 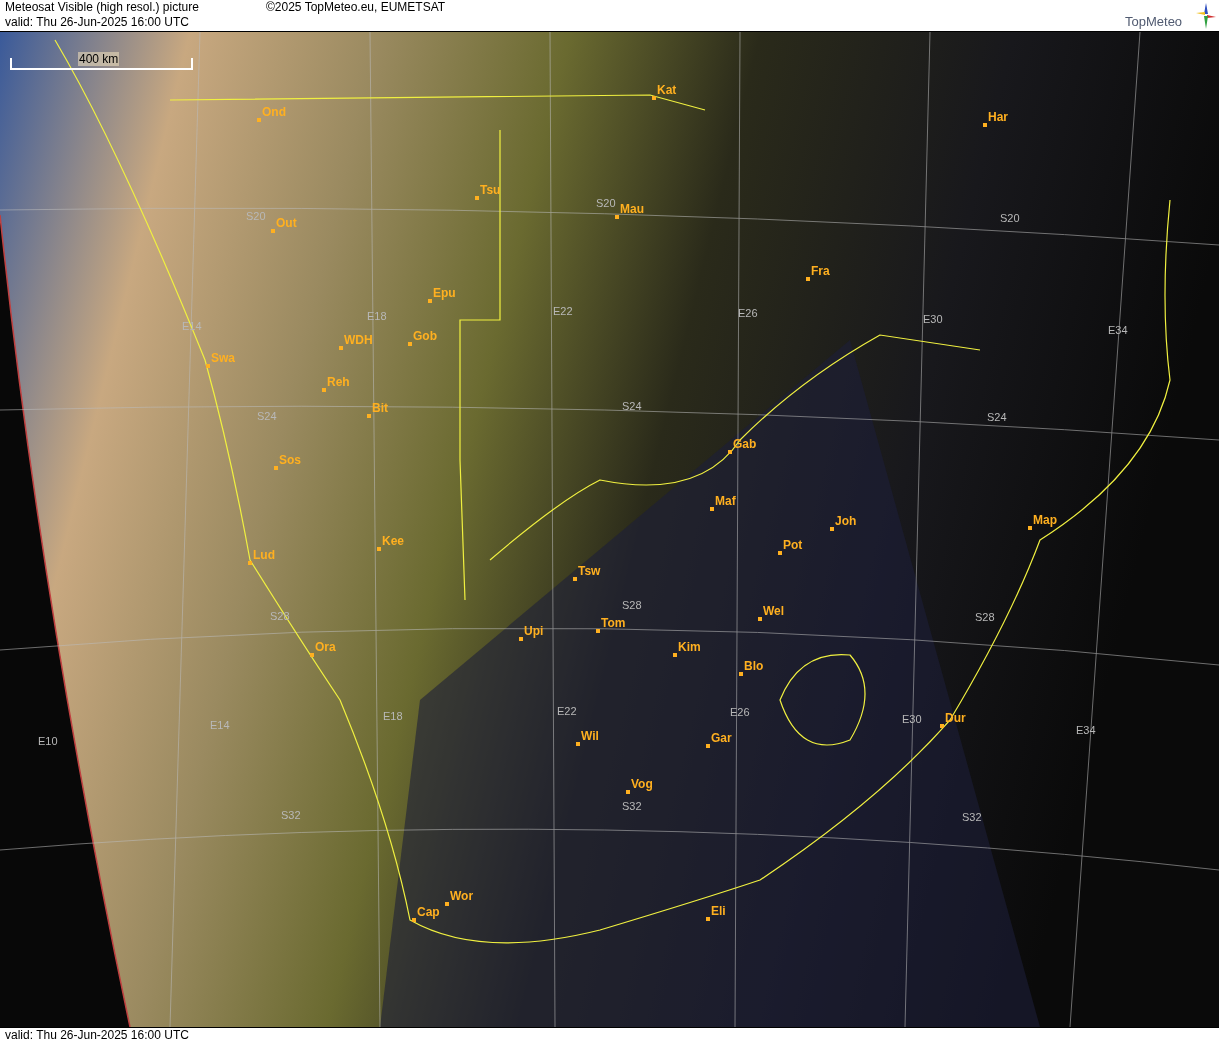 I want to click on copyright-text: ©2025 TopMeteo.eu, EUMETSAT, so click(x=356, y=7).